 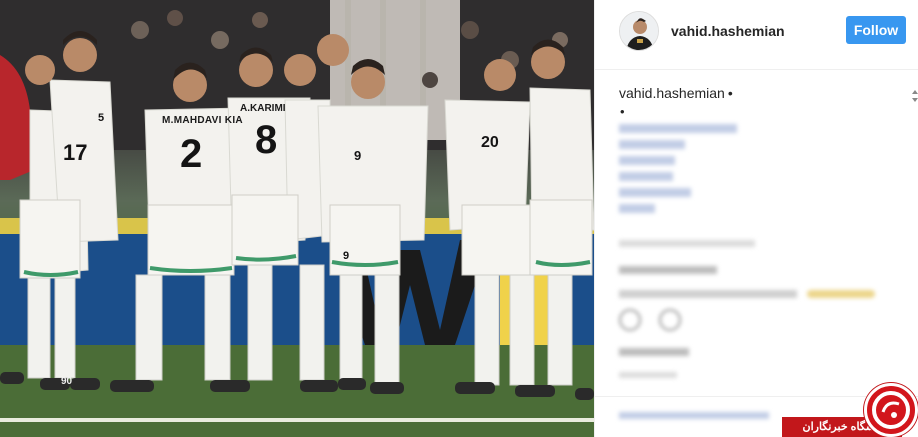 What do you see at coordinates (915, 95) in the screenshot?
I see `scroll-up-icon` at bounding box center [915, 95].